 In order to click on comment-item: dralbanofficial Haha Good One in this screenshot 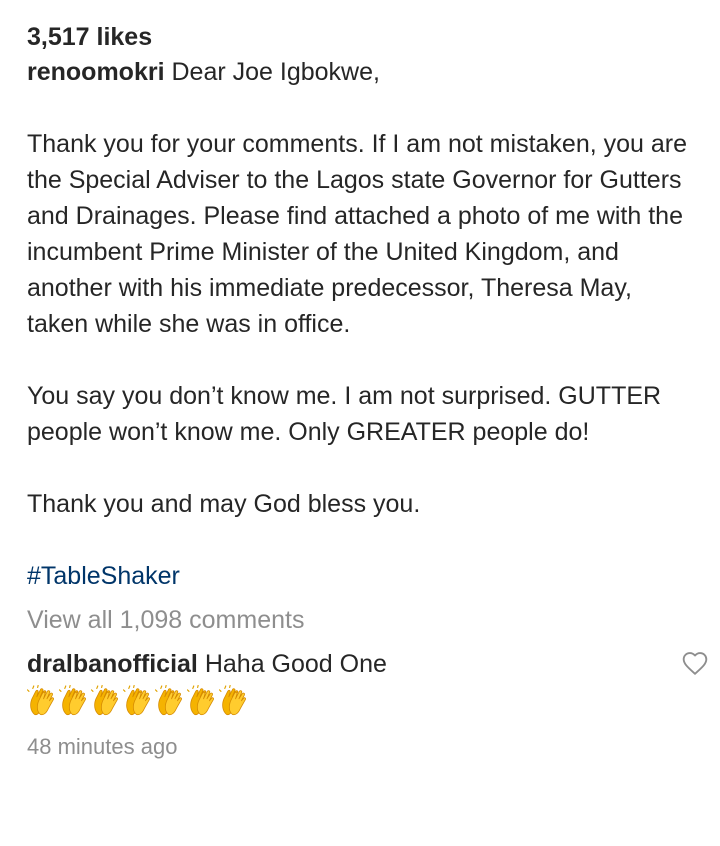, I will do `click(367, 682)`.